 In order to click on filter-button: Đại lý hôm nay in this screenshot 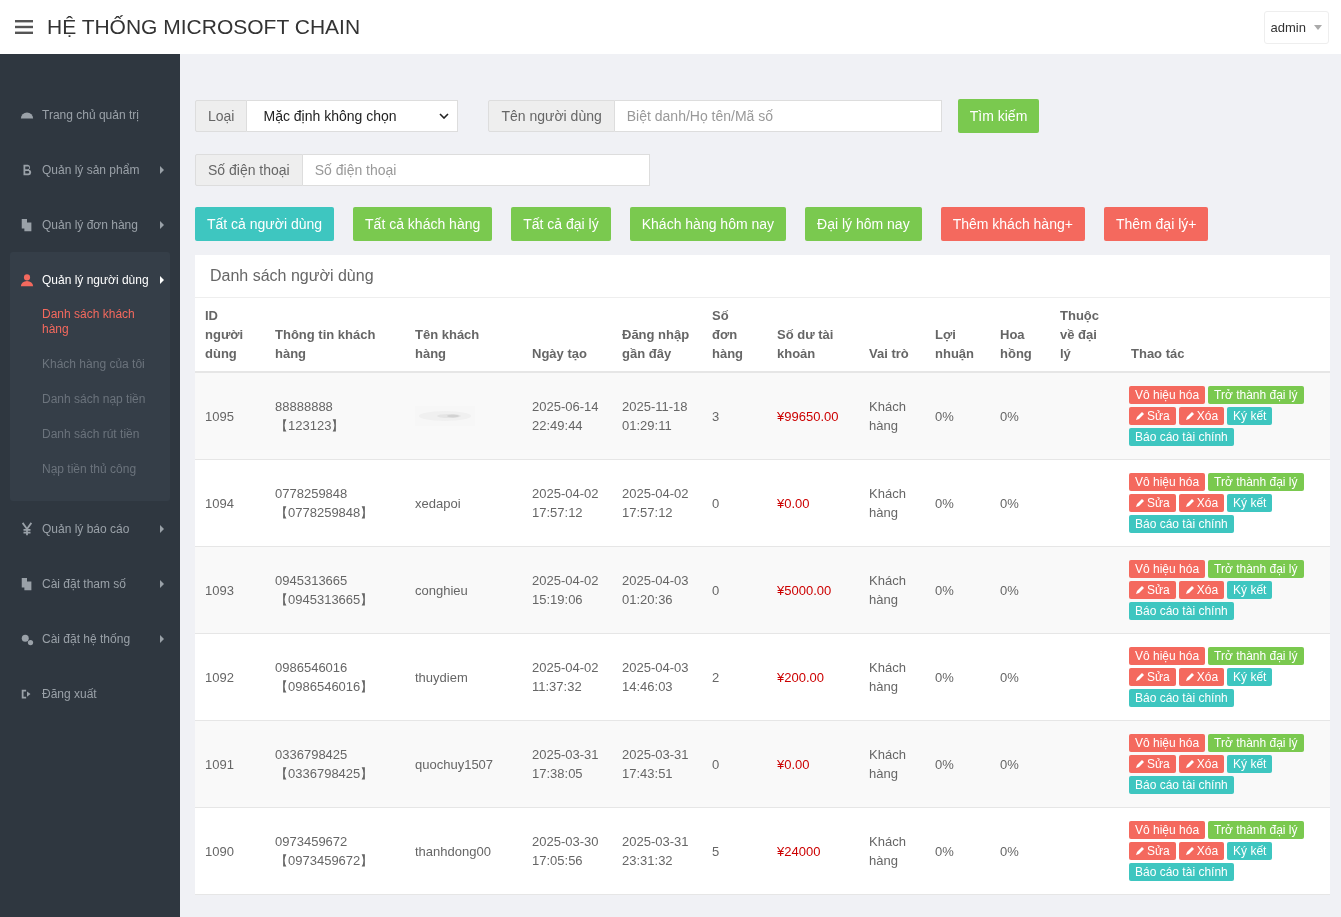, I will do `click(863, 224)`.